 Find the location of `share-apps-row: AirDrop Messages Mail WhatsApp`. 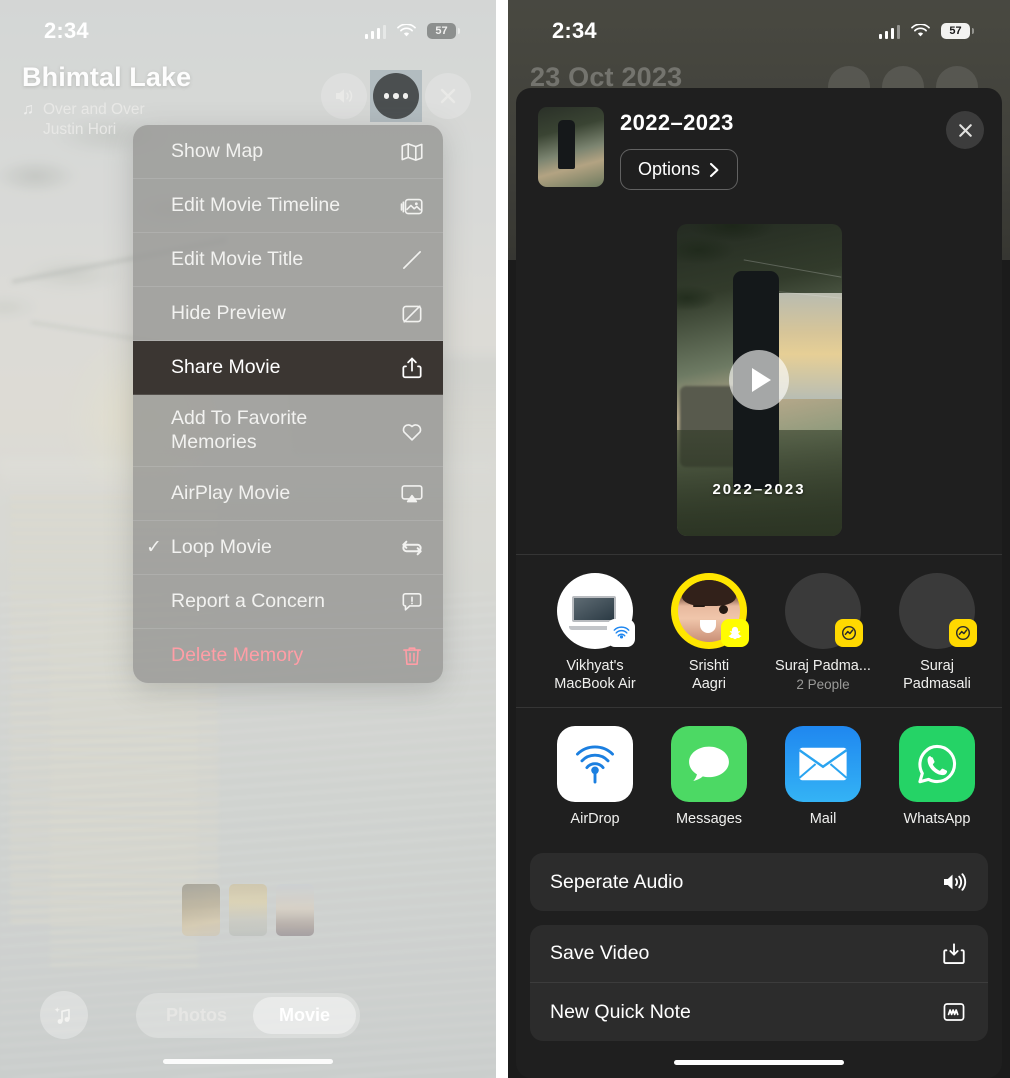

share-apps-row: AirDrop Messages Mail WhatsApp is located at coordinates (759, 773).